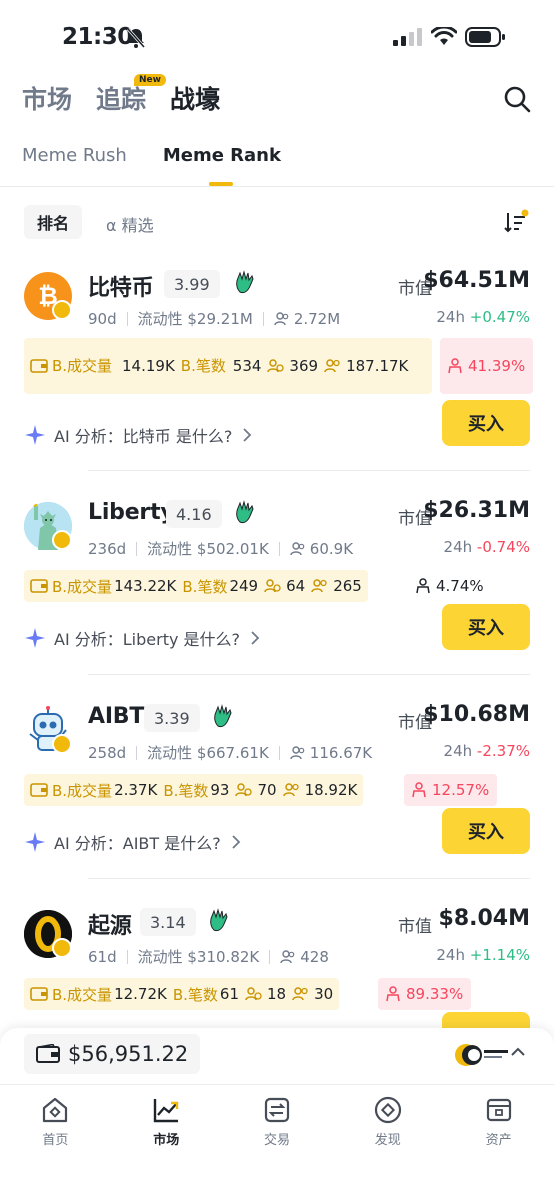 The height and width of the screenshot is (1199, 554). Describe the element at coordinates (222, 155) in the screenshot. I see `tab-meme-rank: Meme Rank` at that location.